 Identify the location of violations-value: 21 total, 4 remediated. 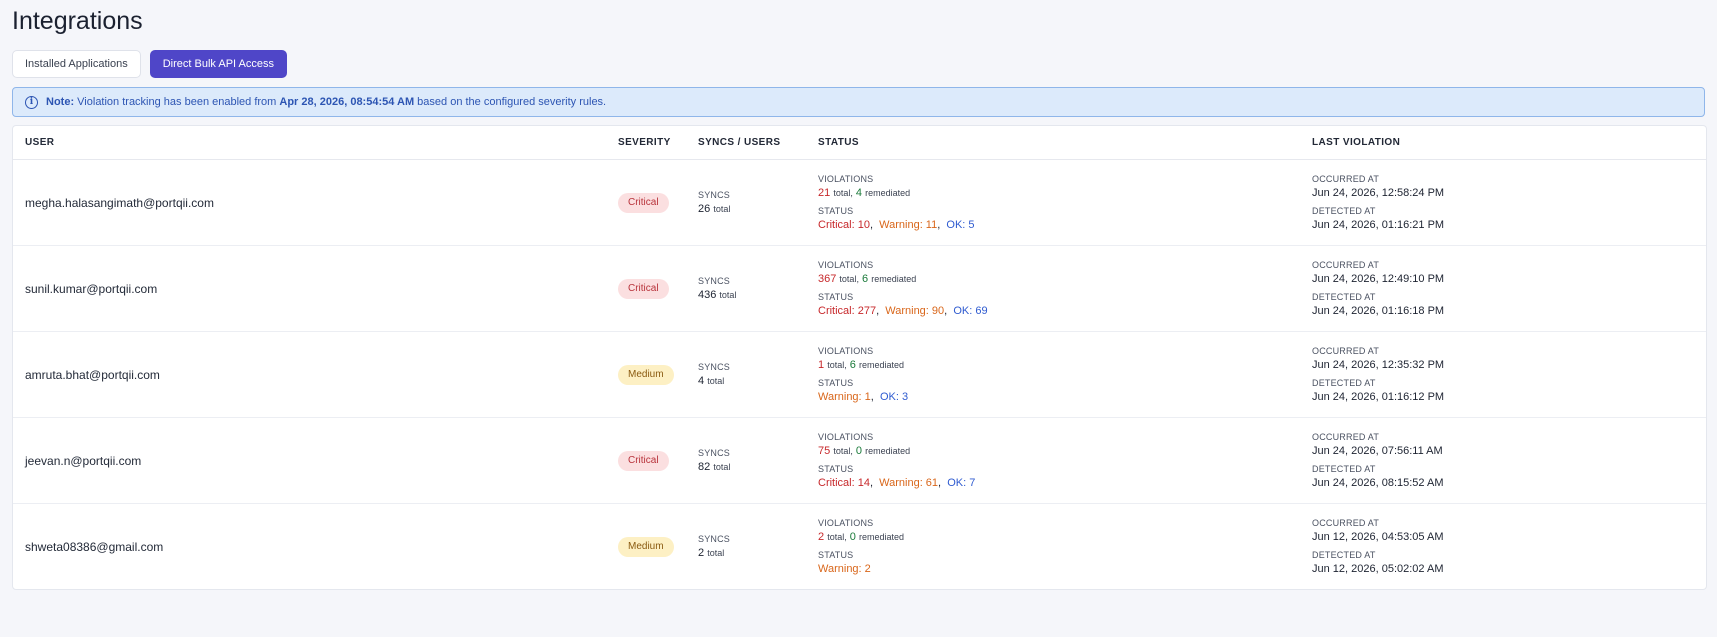
(864, 193).